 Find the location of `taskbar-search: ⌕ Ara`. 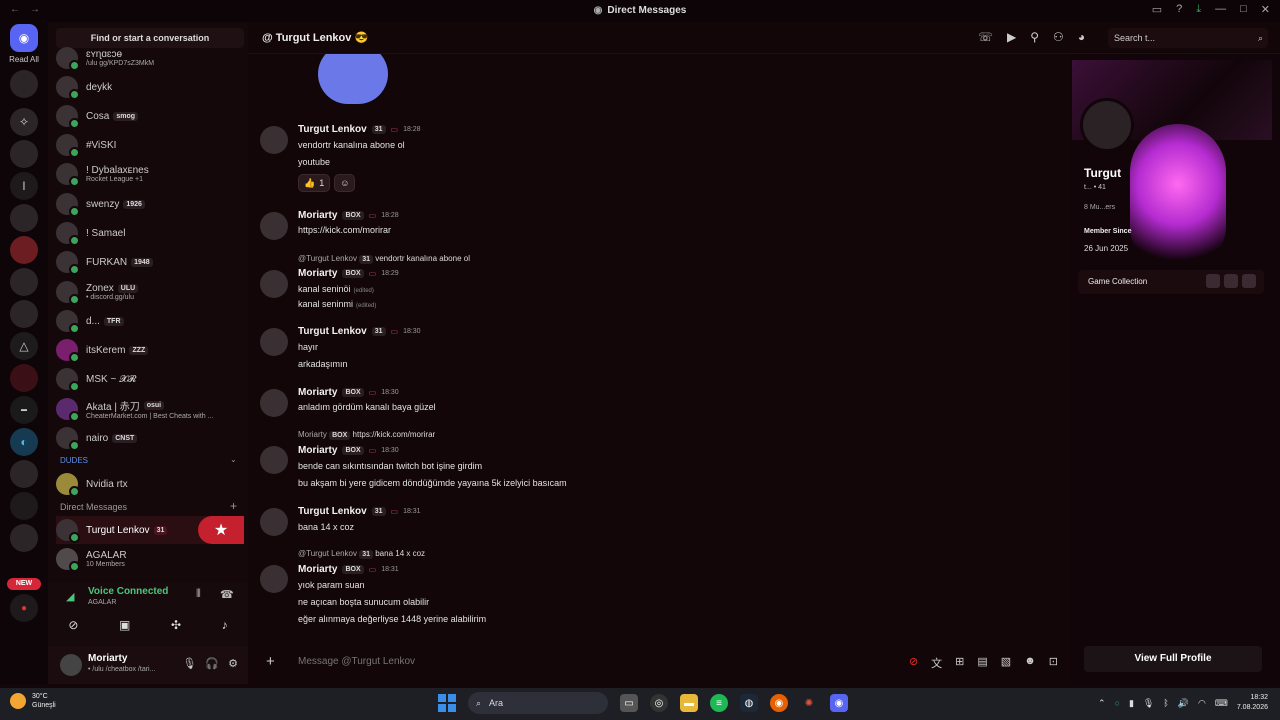

taskbar-search: ⌕ Ara is located at coordinates (538, 703).